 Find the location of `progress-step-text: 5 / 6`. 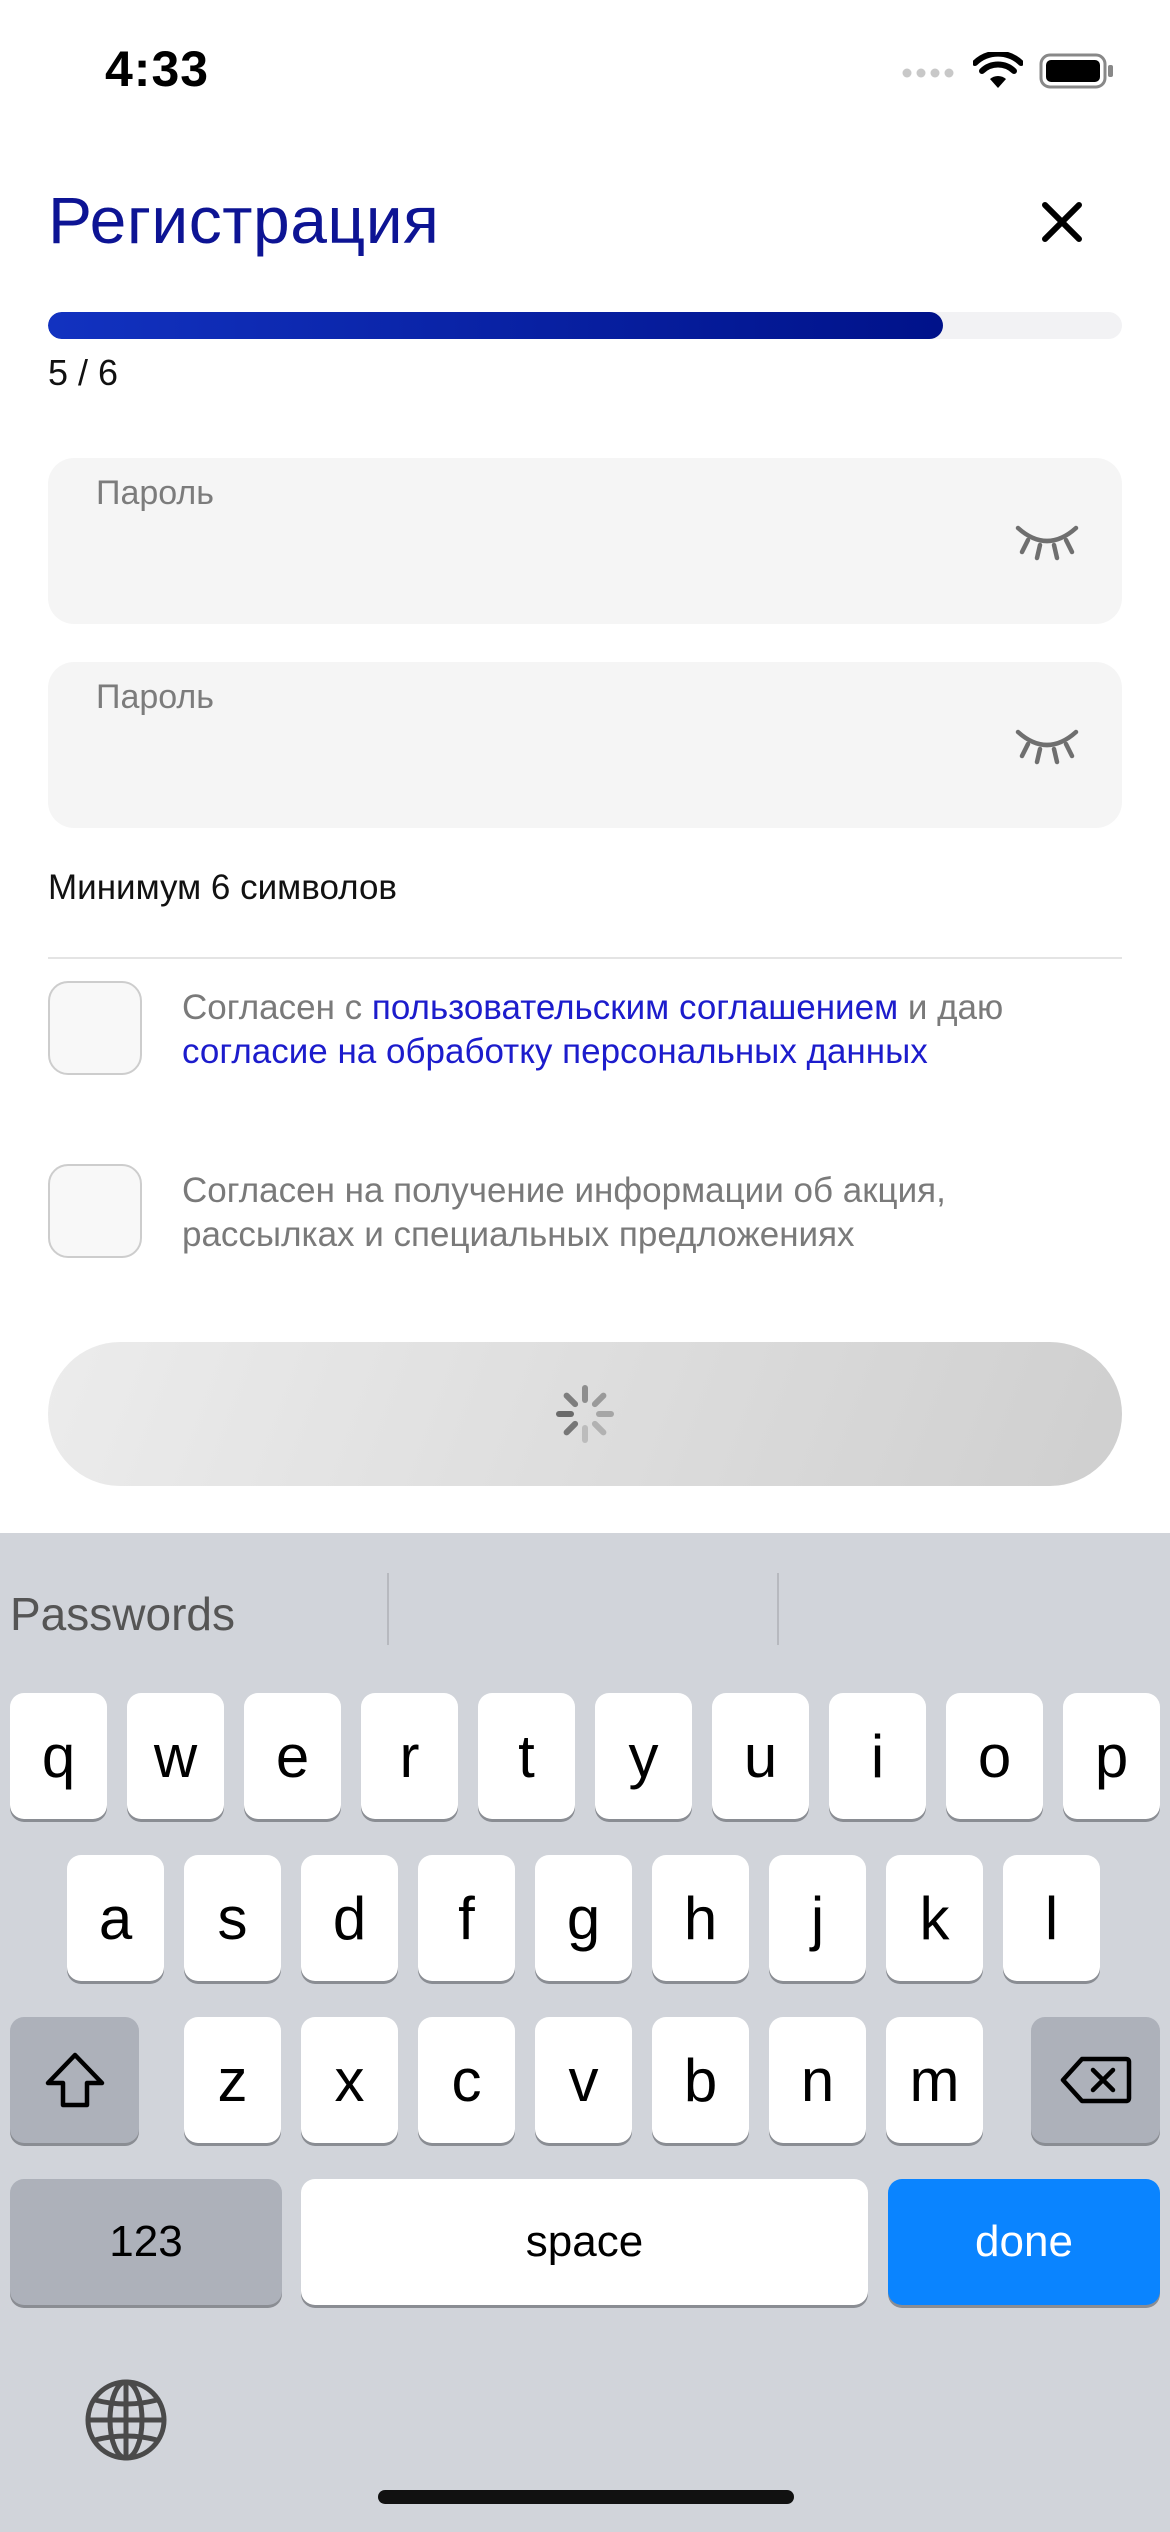

progress-step-text: 5 / 6 is located at coordinates (83, 372).